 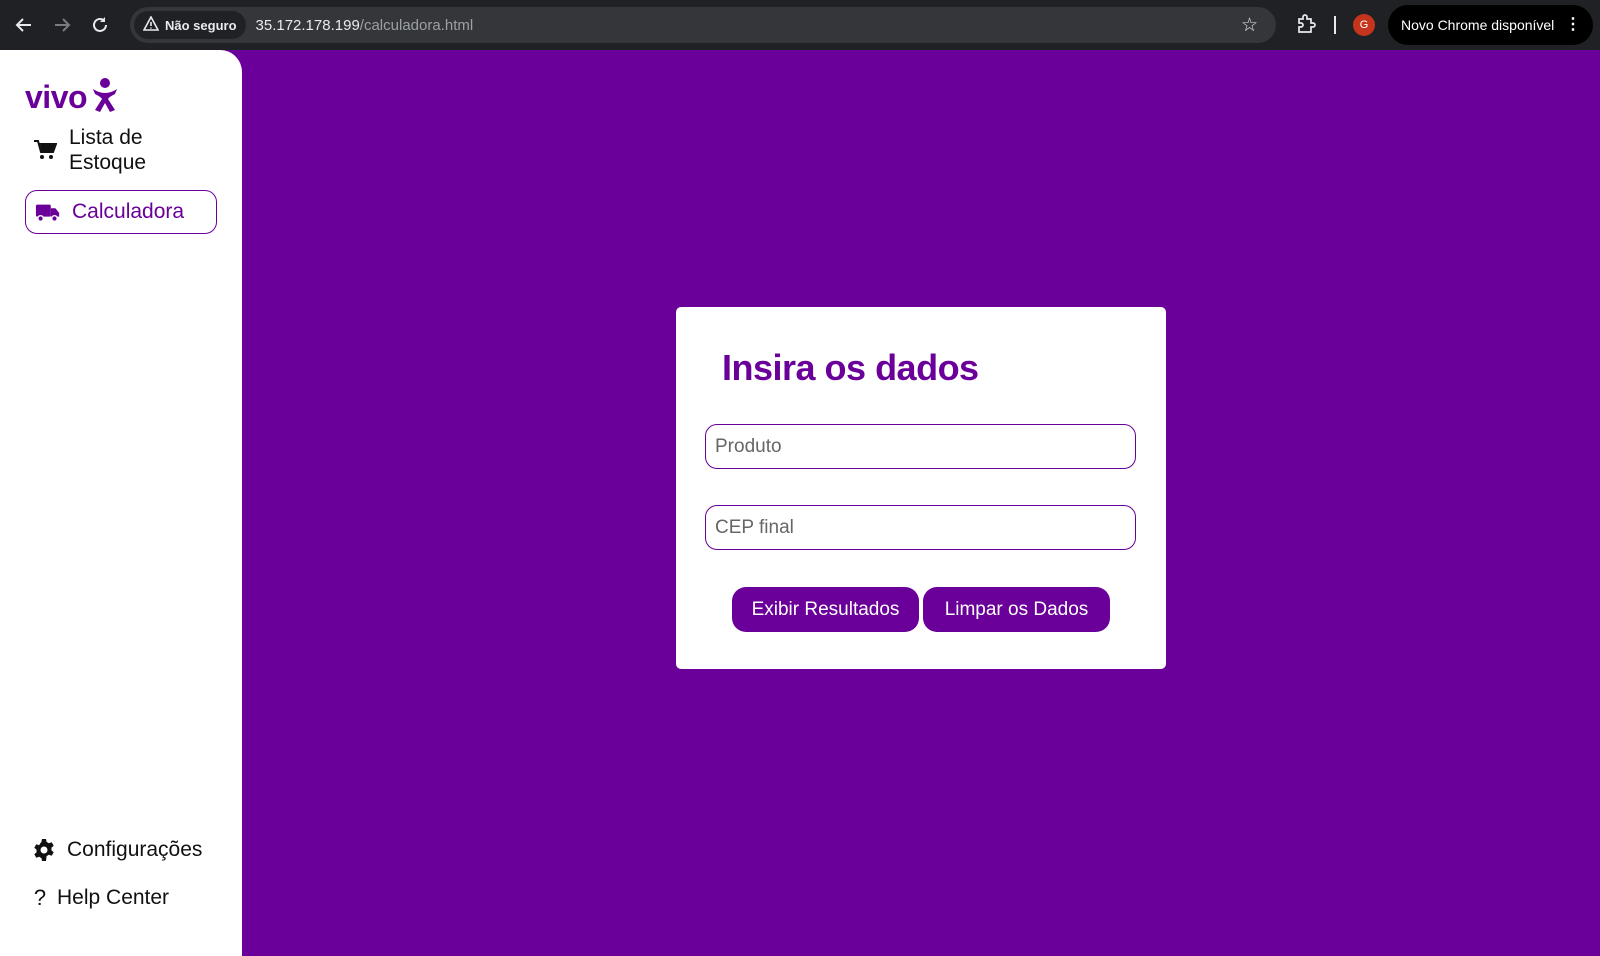 I want to click on product-input, so click(x=920, y=446).